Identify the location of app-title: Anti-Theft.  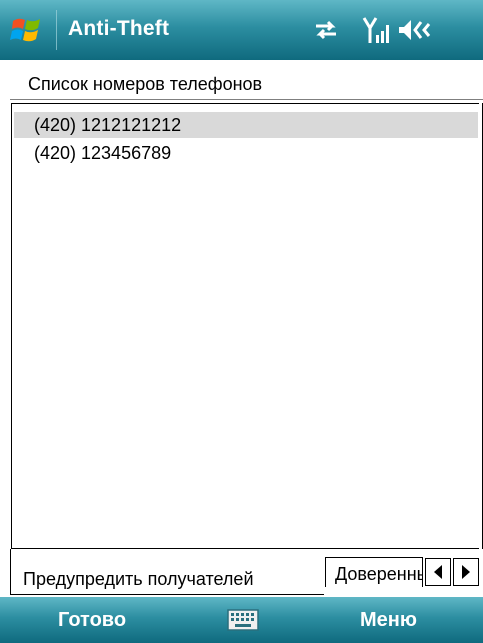
(119, 28).